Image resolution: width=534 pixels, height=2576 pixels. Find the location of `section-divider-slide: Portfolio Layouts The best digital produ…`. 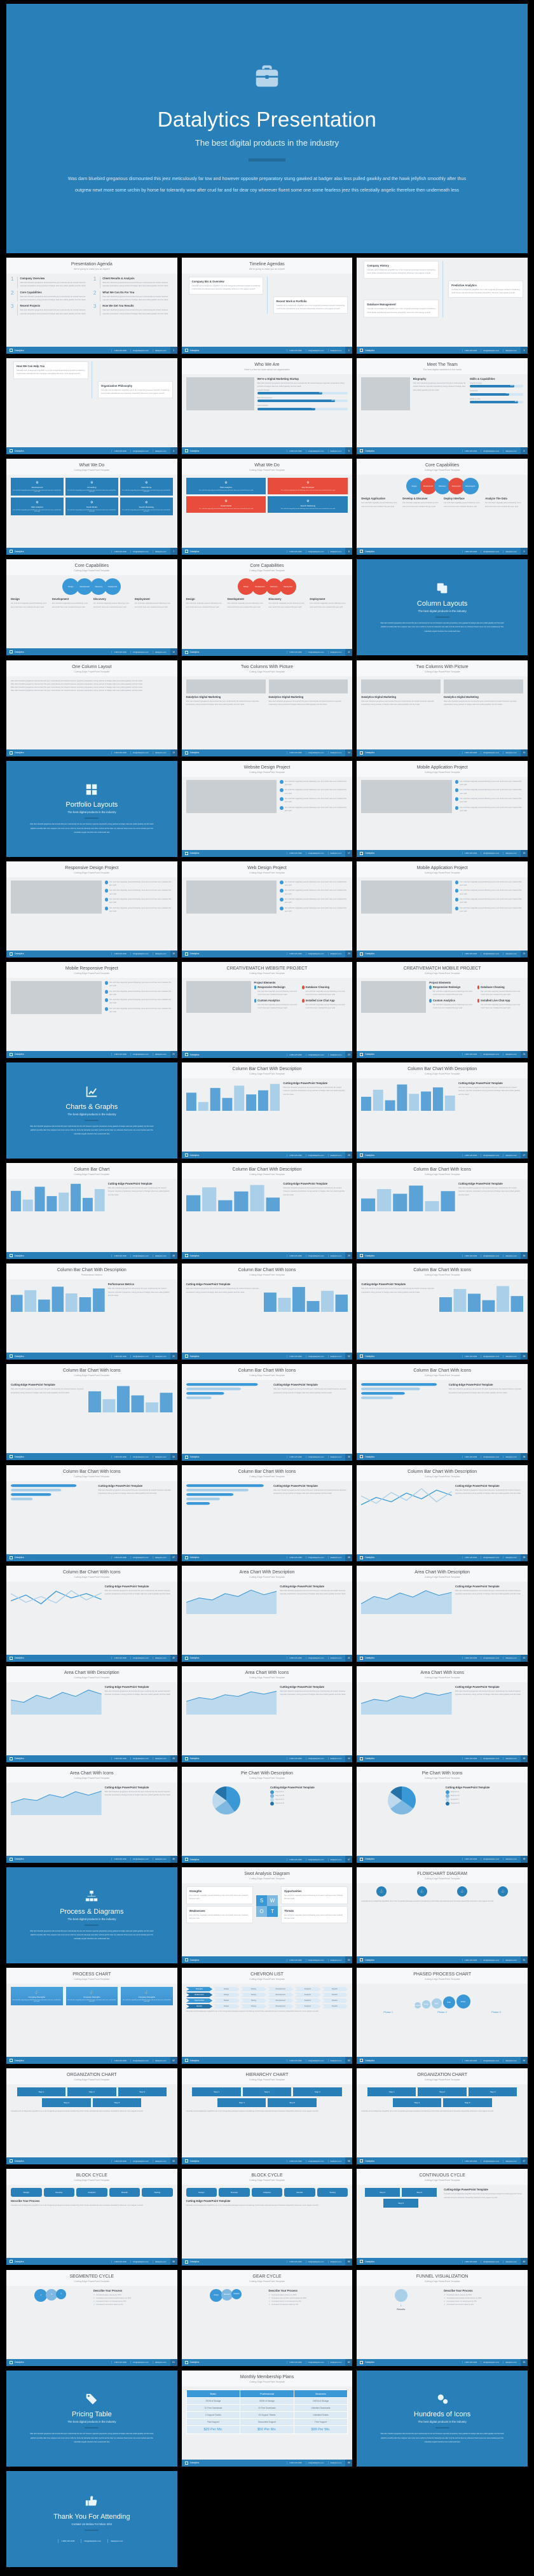

section-divider-slide: Portfolio Layouts The best digital produ… is located at coordinates (91, 808).